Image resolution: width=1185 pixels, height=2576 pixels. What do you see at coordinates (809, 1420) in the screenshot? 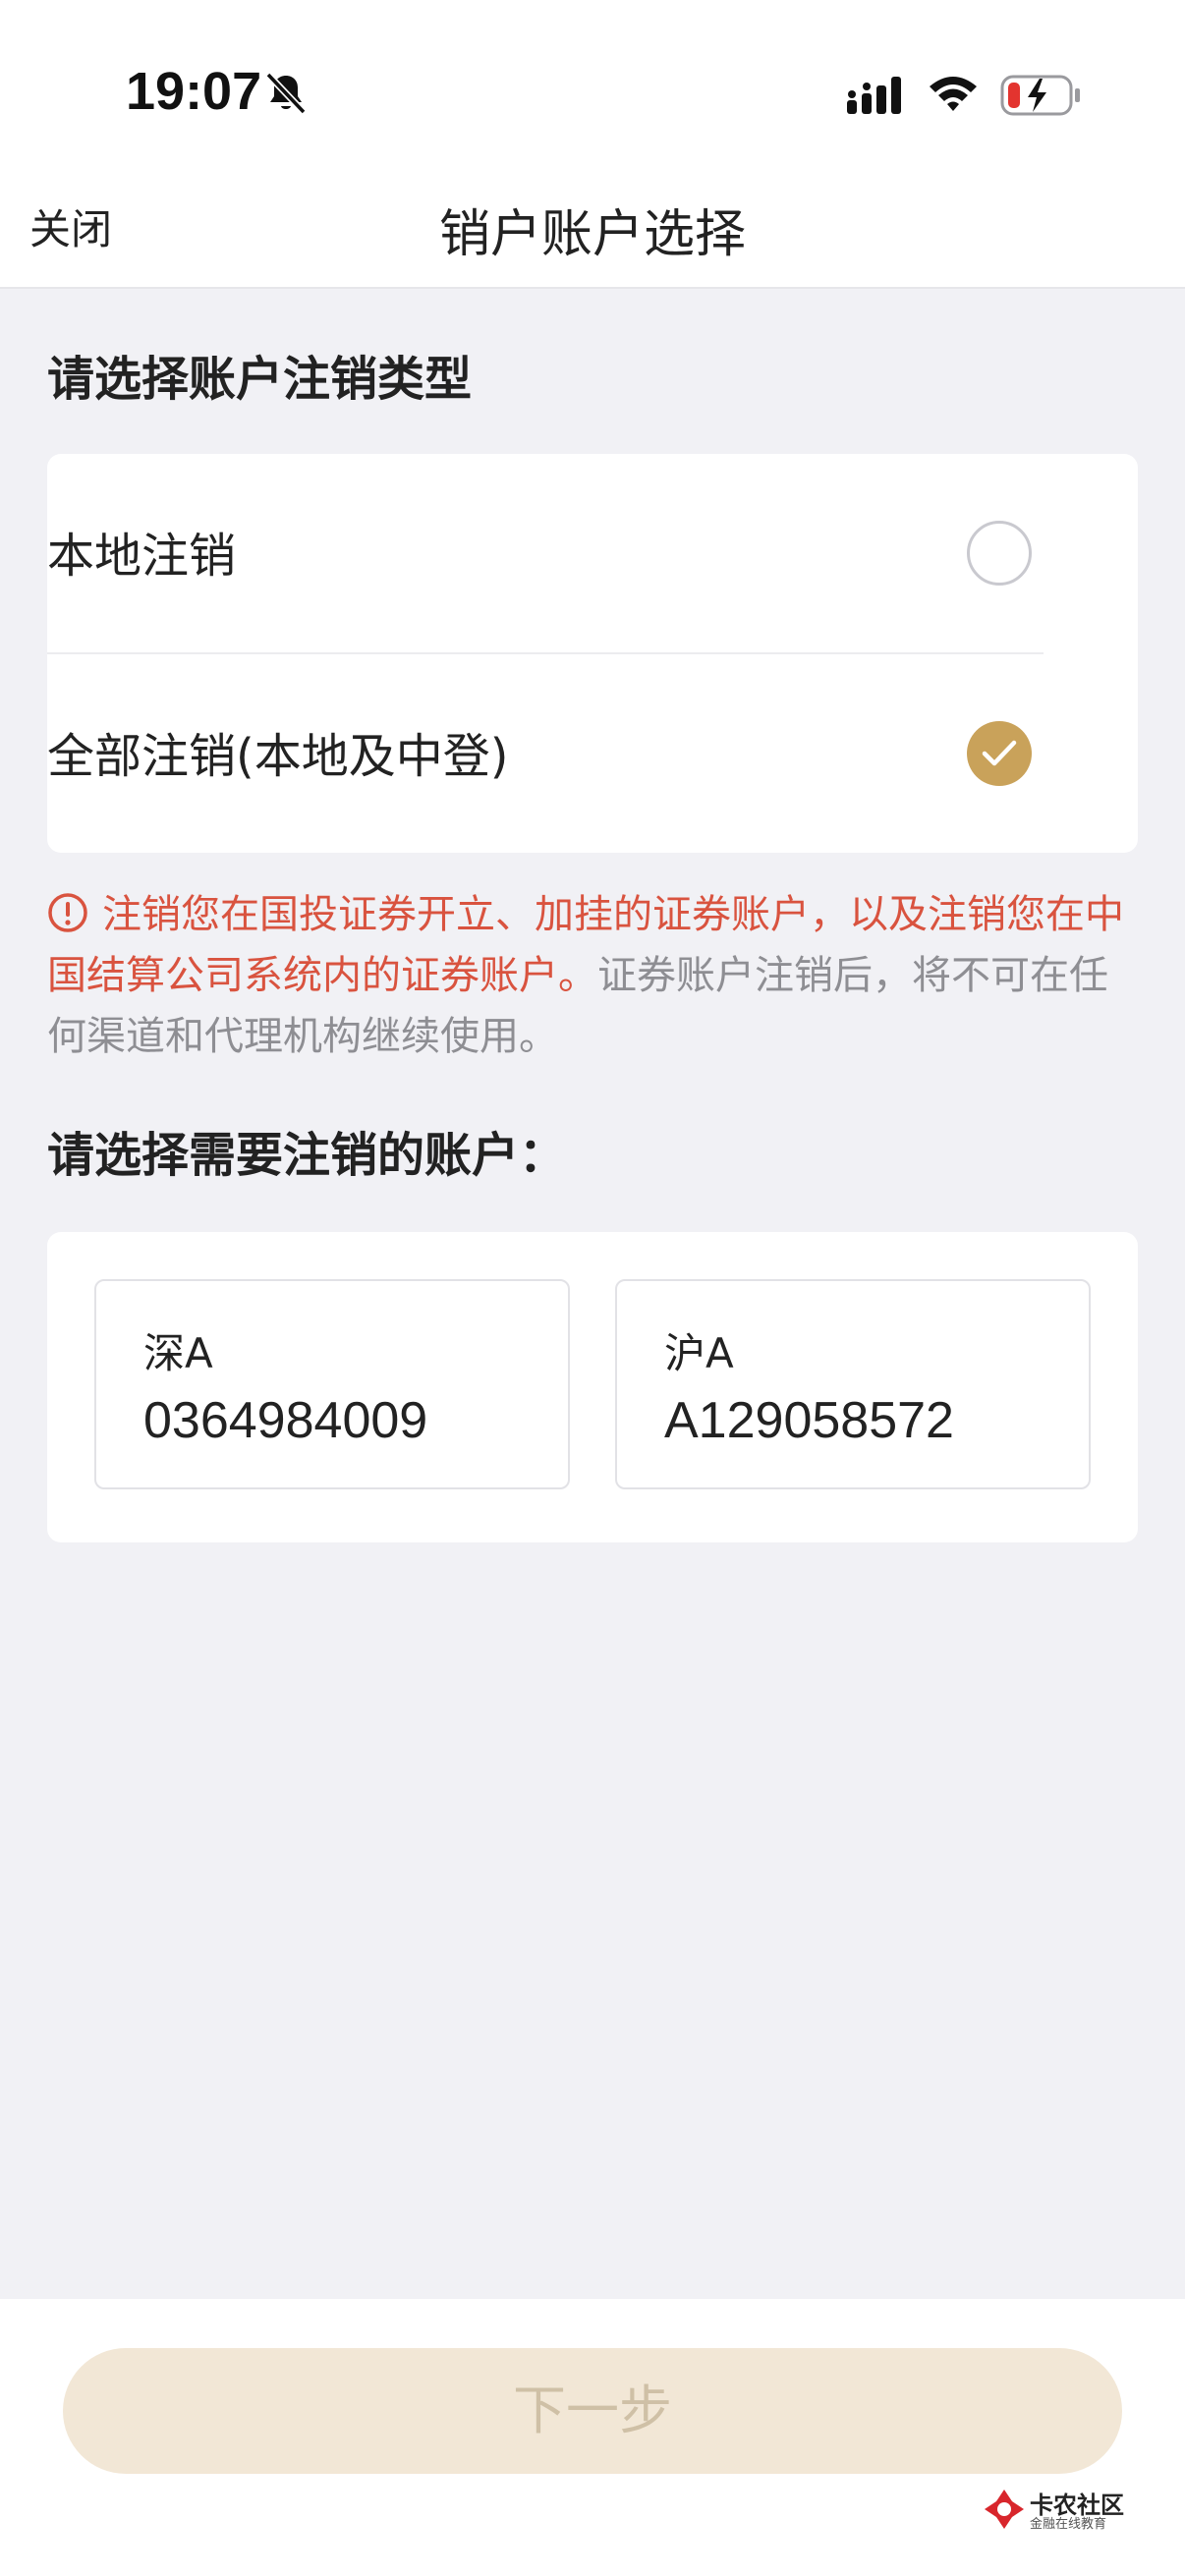
I see `account-number: A129058572` at bounding box center [809, 1420].